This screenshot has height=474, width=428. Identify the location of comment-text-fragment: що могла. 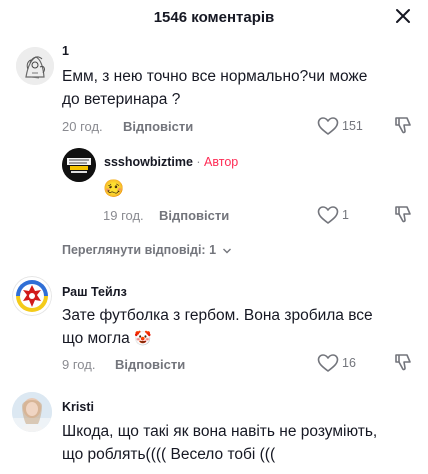
(96, 338).